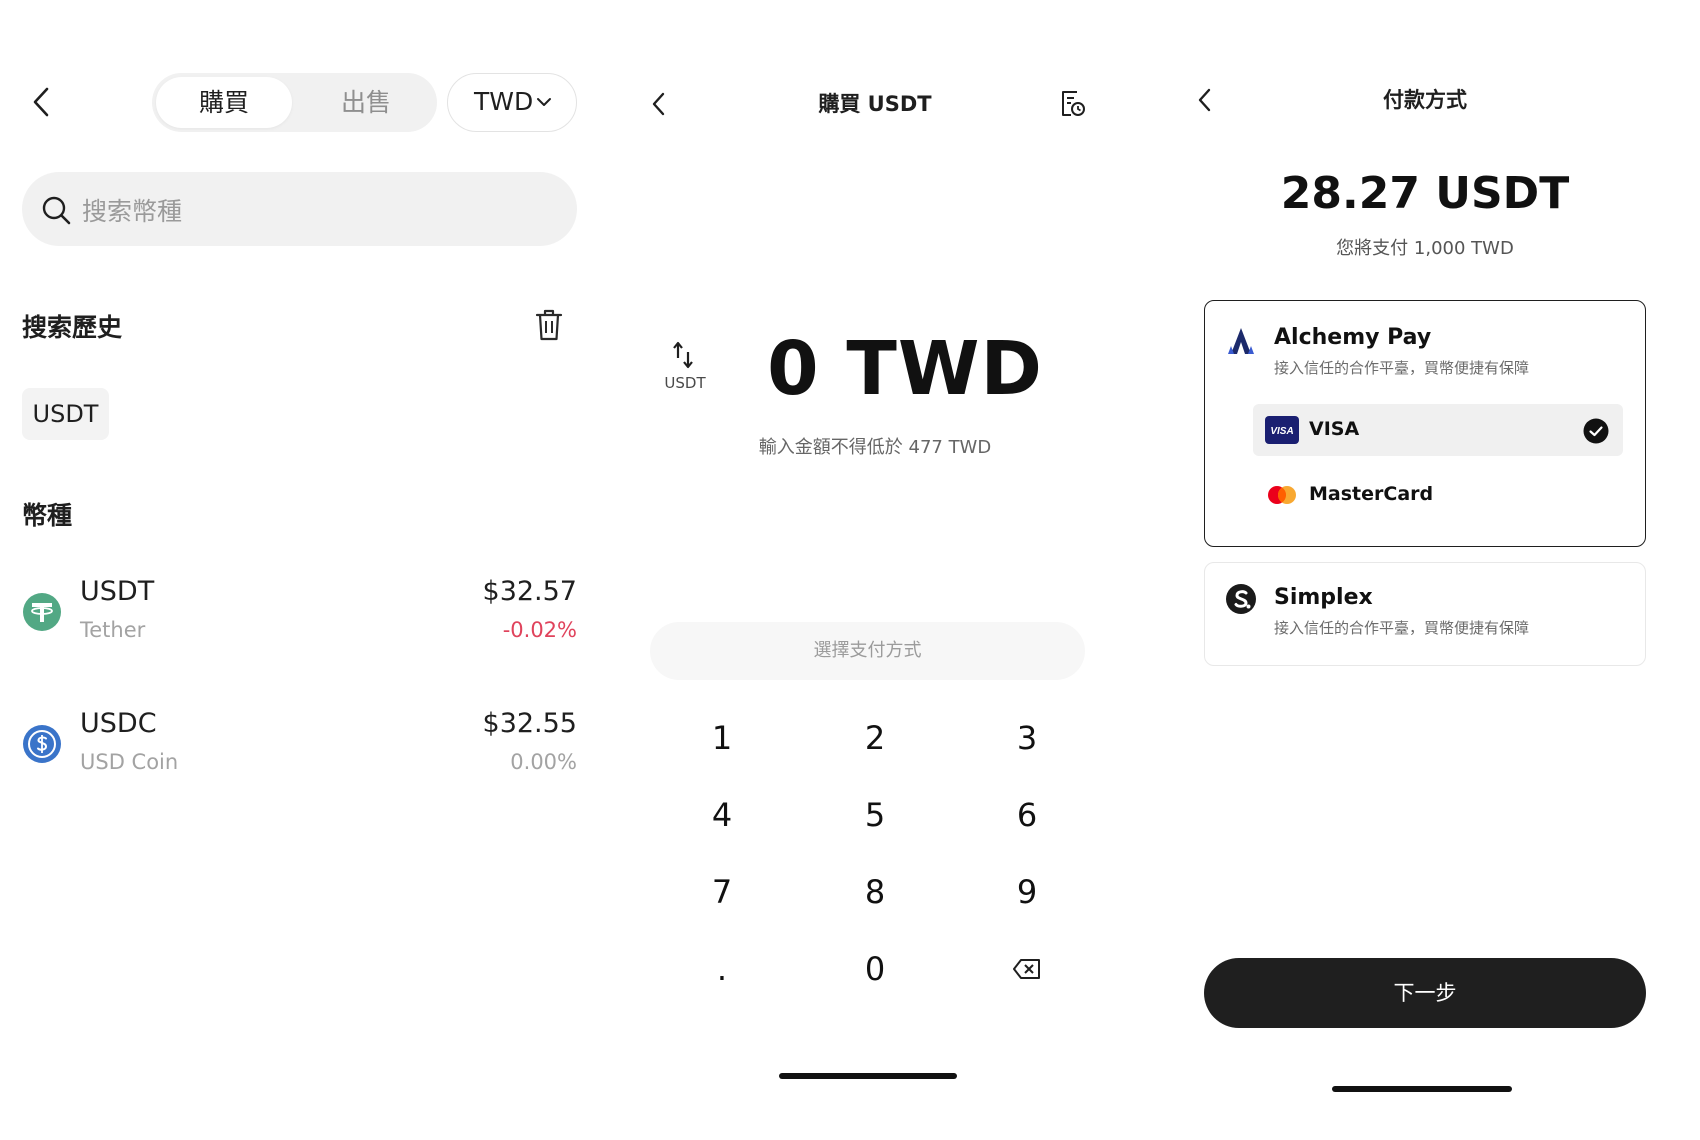 The width and height of the screenshot is (1700, 1140). What do you see at coordinates (1371, 494) in the screenshot?
I see `method-name: MasterCard` at bounding box center [1371, 494].